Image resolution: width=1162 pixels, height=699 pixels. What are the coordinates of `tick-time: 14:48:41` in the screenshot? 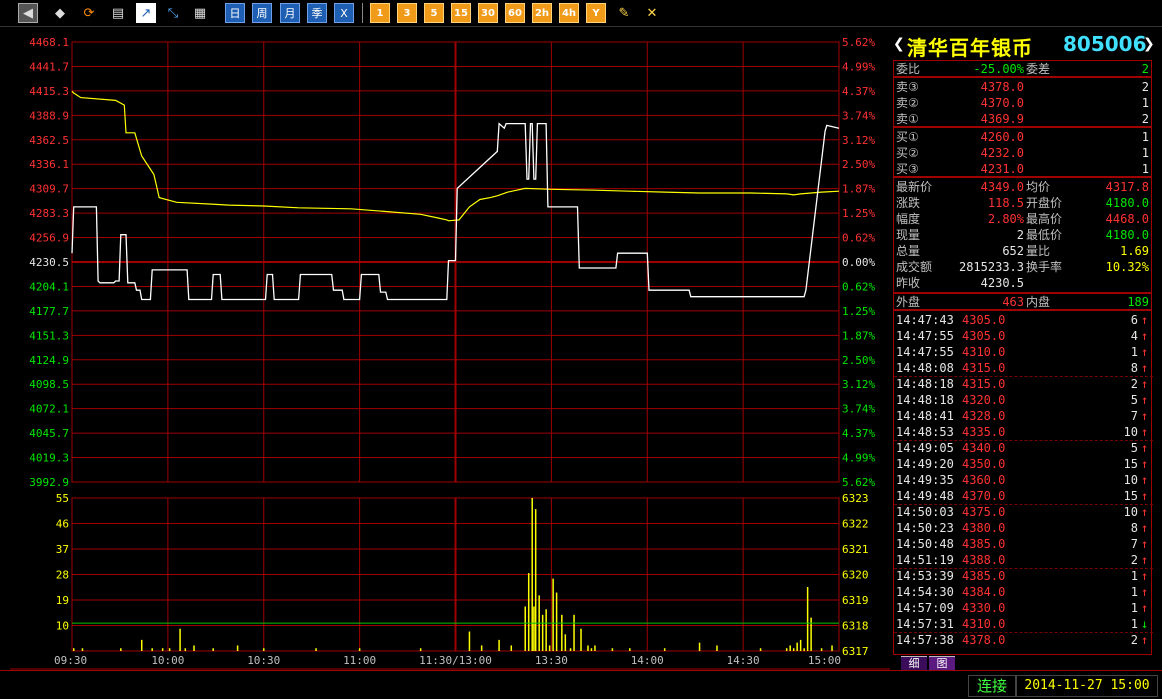 It's located at (925, 416).